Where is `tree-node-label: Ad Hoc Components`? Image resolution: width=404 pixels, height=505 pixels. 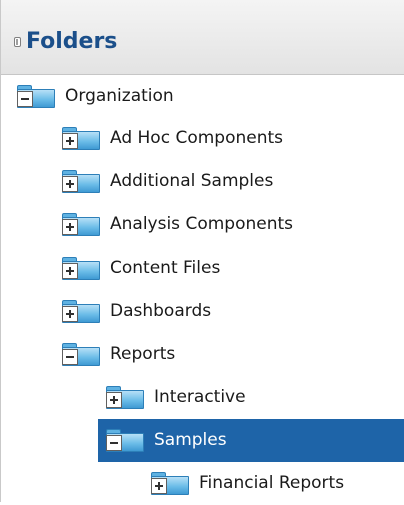
tree-node-label: Ad Hoc Components is located at coordinates (197, 138).